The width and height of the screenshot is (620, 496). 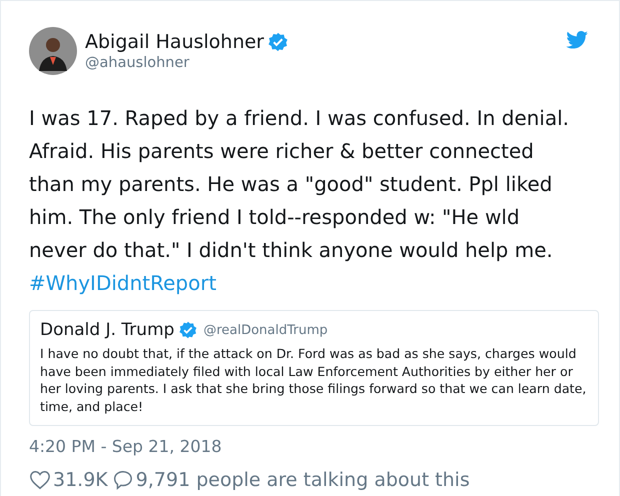 What do you see at coordinates (174, 42) in the screenshot?
I see `author-name: Abigail Hauslohner` at bounding box center [174, 42].